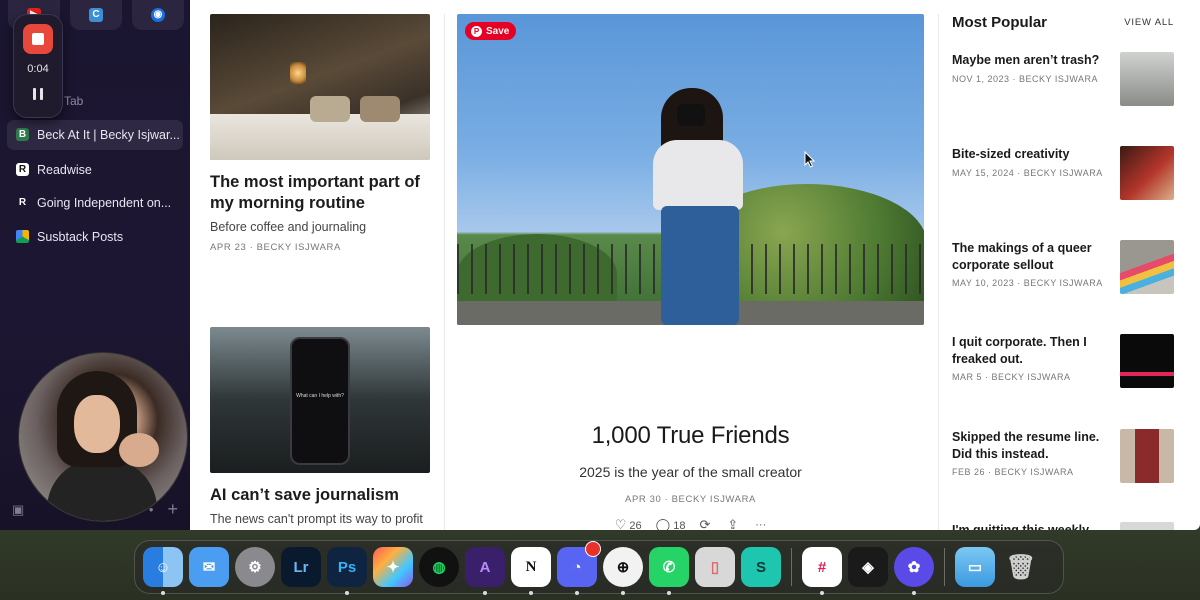  Describe the element at coordinates (38, 94) in the screenshot. I see `pause-recording-button` at that location.